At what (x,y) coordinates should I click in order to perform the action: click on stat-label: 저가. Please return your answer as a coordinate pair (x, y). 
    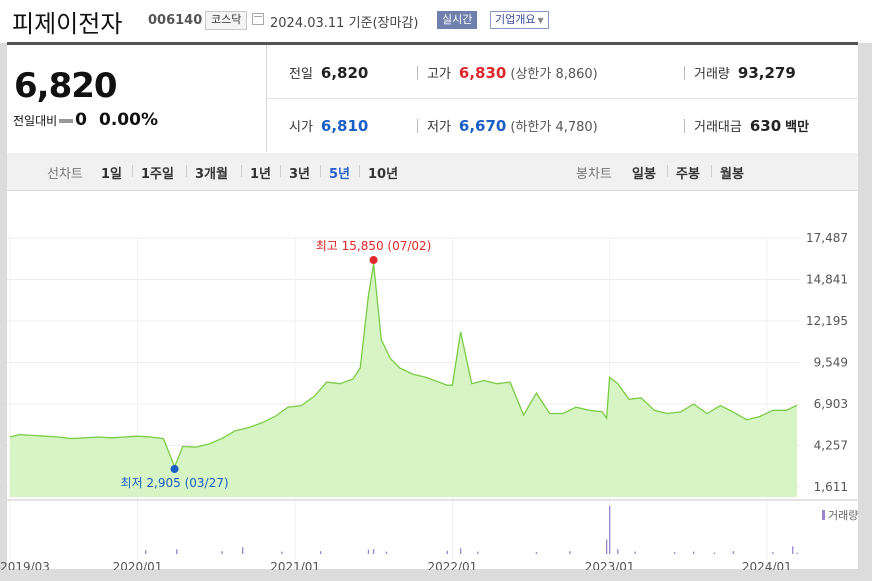
    Looking at the image, I should click on (439, 127).